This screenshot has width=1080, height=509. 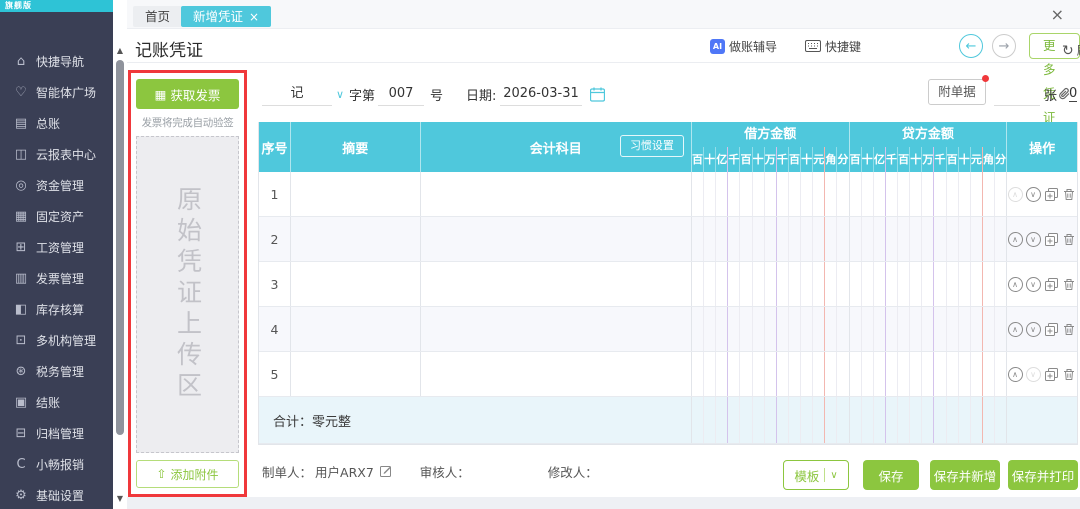 I want to click on cloud-report-center-icon: ◫, so click(x=21, y=154).